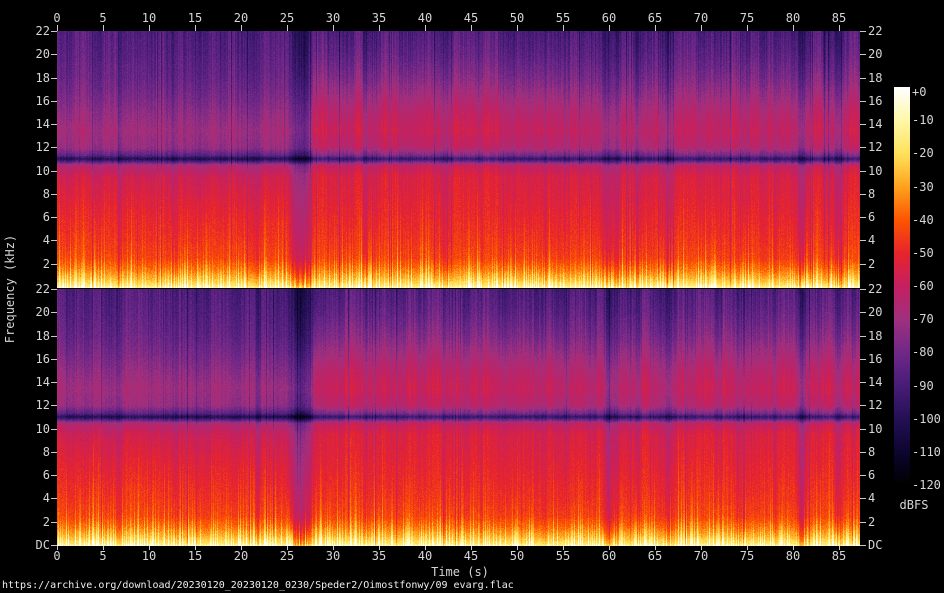  I want to click on time-tick-label-top: 45, so click(471, 18).